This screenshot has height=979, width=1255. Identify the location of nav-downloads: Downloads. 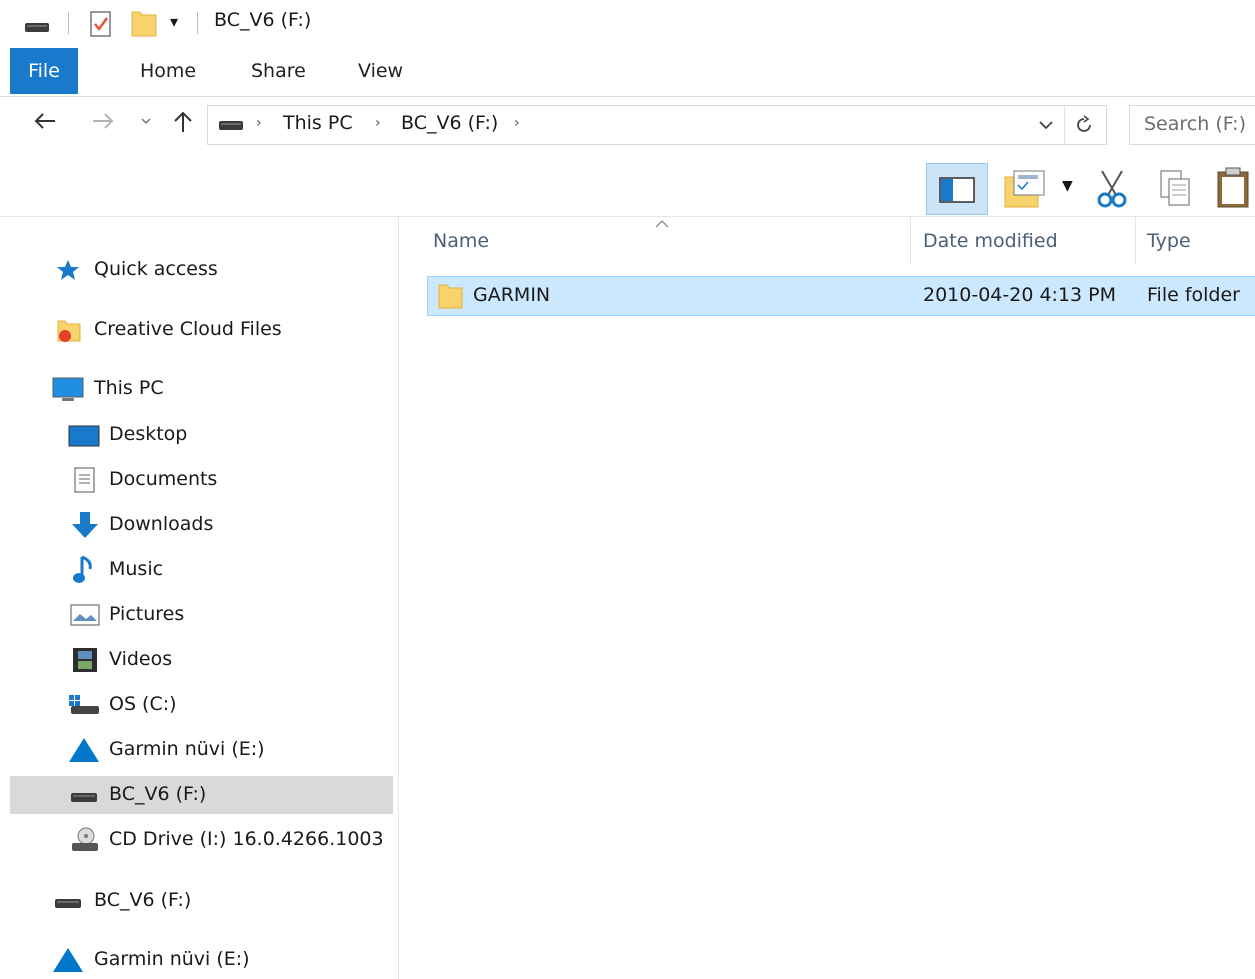
(201, 525).